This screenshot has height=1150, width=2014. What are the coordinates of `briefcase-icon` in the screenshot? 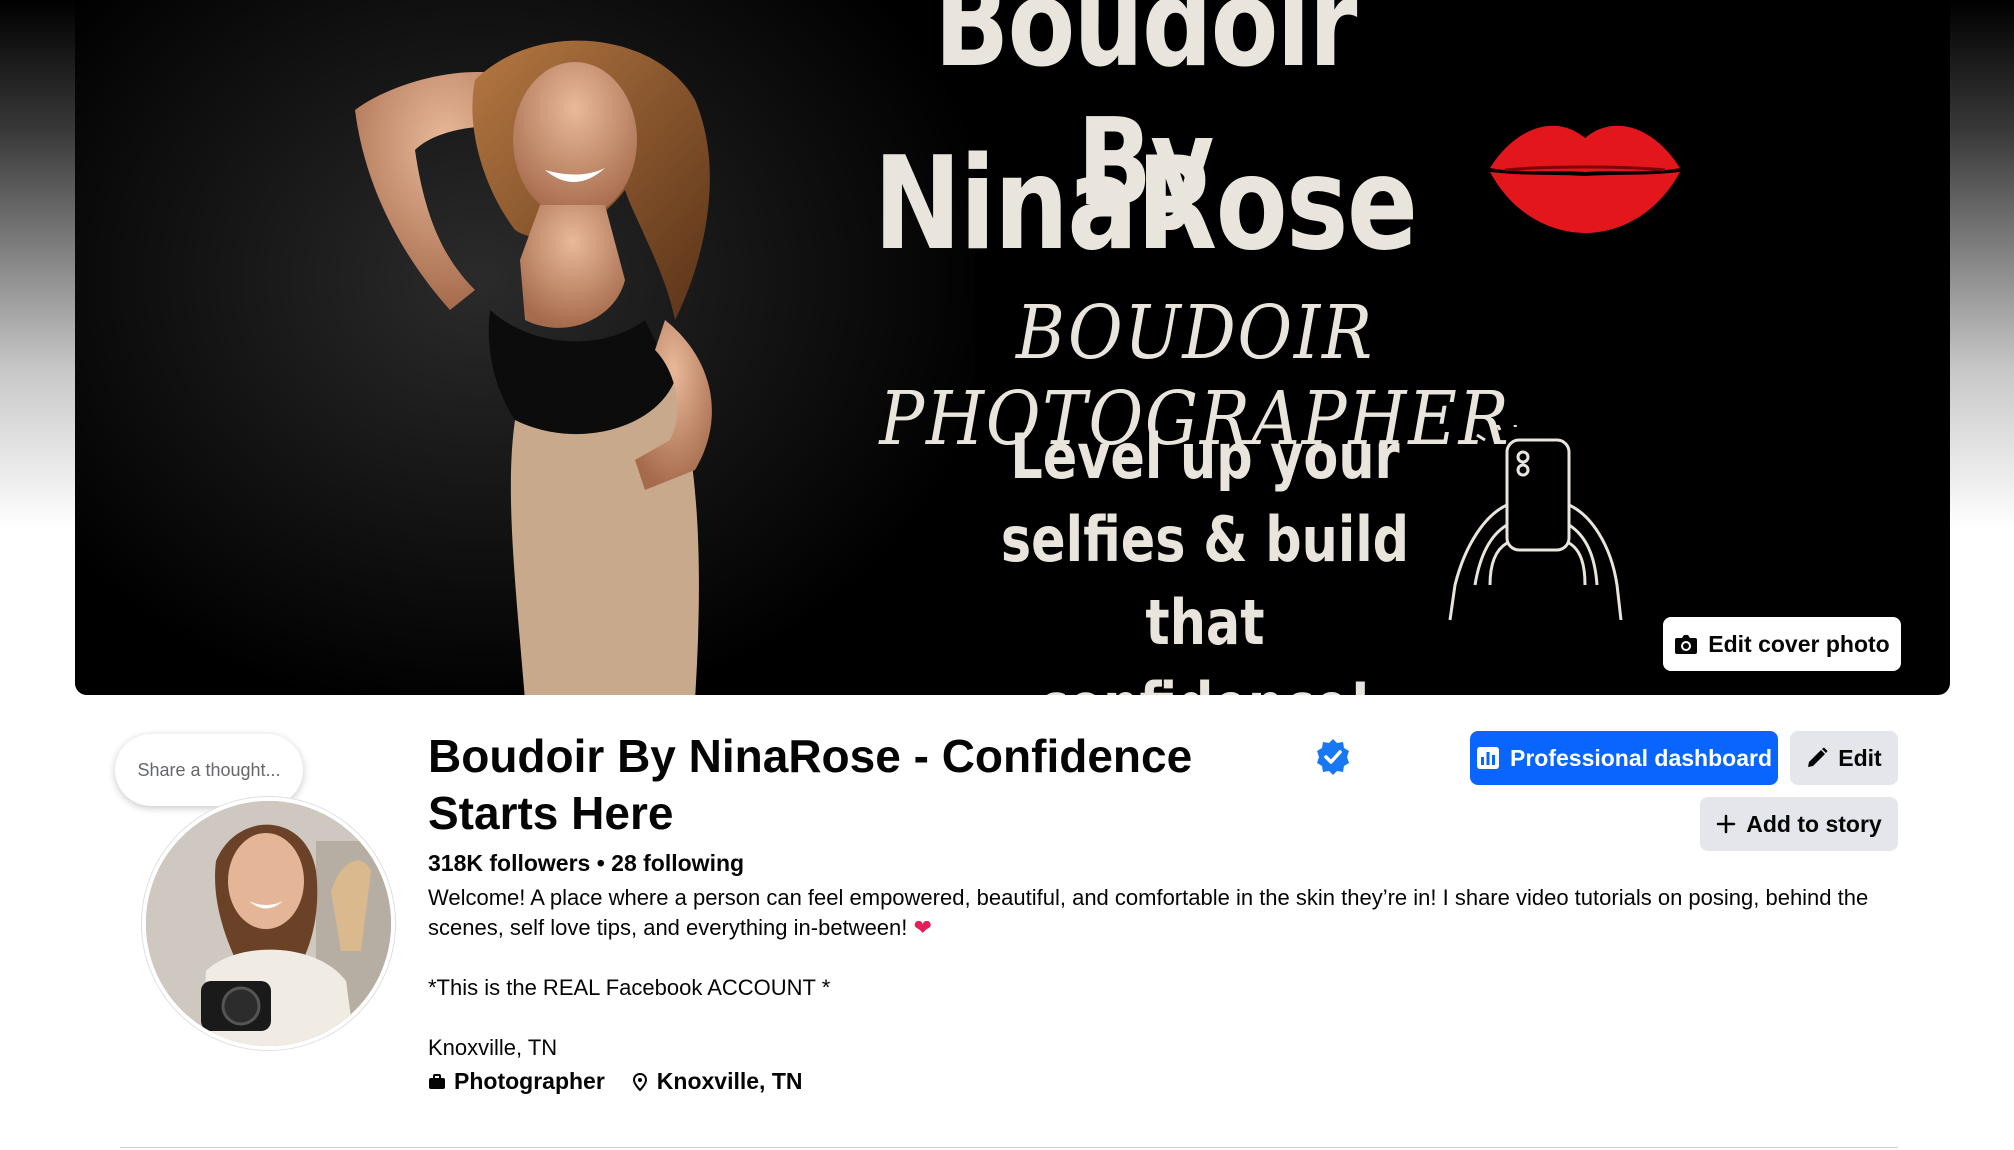 It's located at (437, 1081).